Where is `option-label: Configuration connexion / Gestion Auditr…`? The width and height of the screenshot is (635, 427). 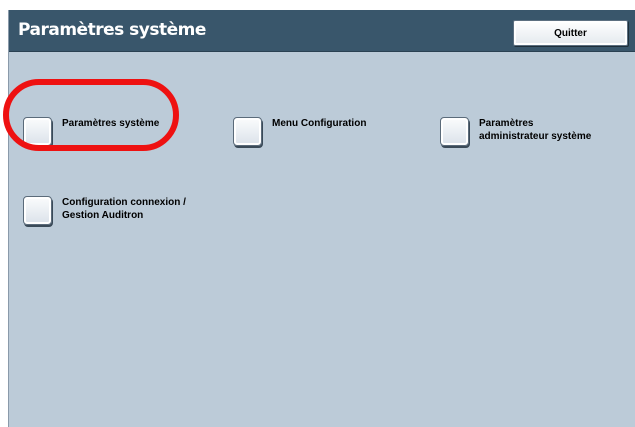 option-label: Configuration connexion / Gestion Auditr… is located at coordinates (124, 209).